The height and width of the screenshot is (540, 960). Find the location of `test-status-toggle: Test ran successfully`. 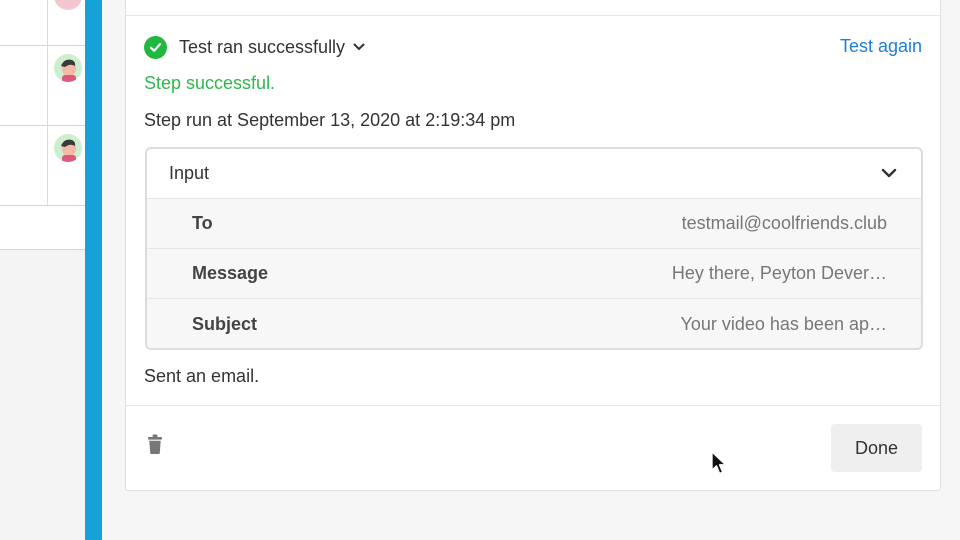

test-status-toggle: Test ran successfully is located at coordinates (254, 47).